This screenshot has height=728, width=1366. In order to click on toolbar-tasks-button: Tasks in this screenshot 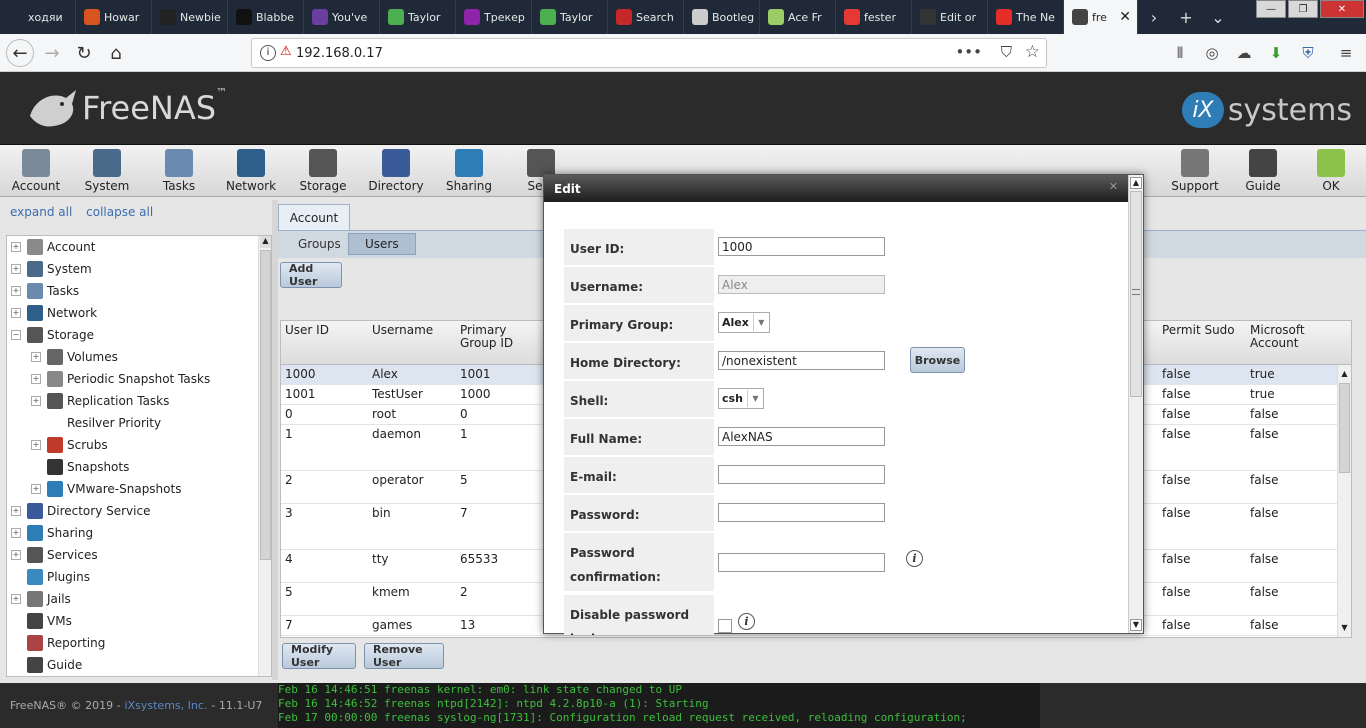, I will do `click(179, 171)`.